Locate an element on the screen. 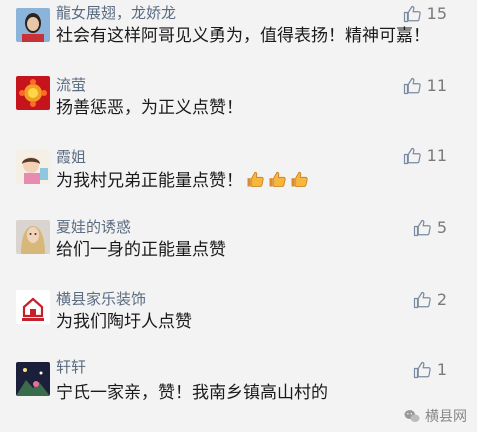 The image size is (477, 432). like-button: 5 is located at coordinates (430, 228).